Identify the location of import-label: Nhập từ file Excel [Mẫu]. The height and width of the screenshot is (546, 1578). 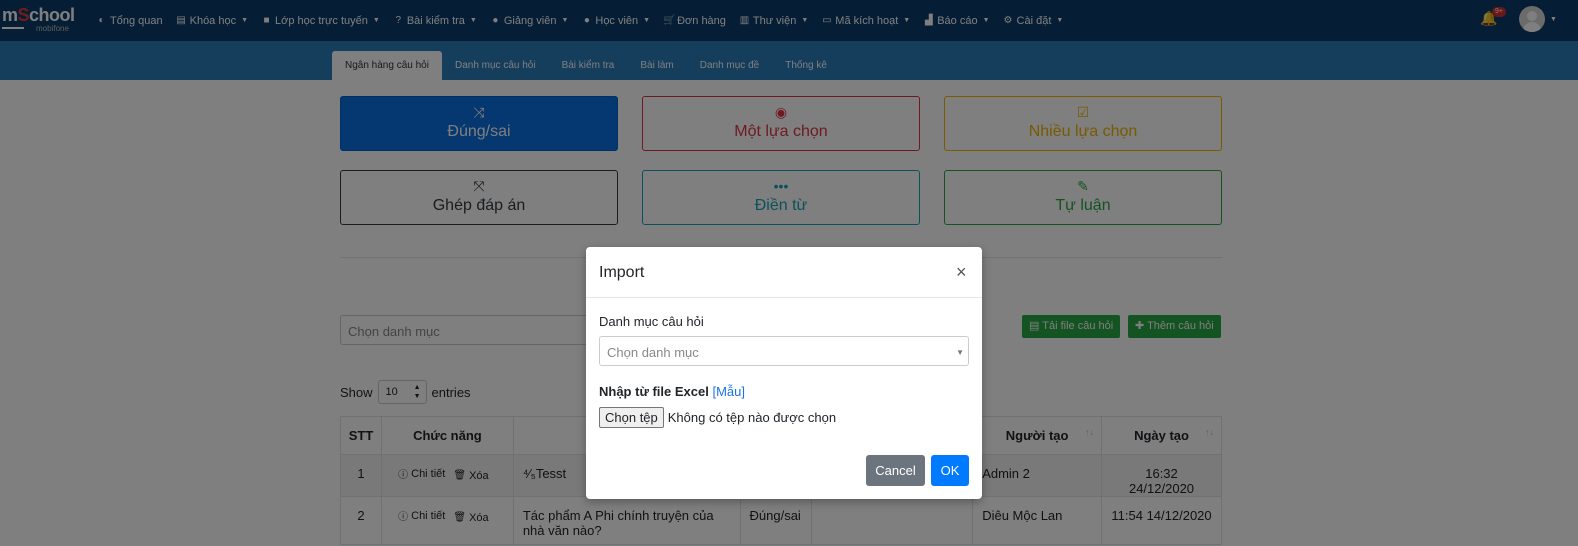
(672, 391).